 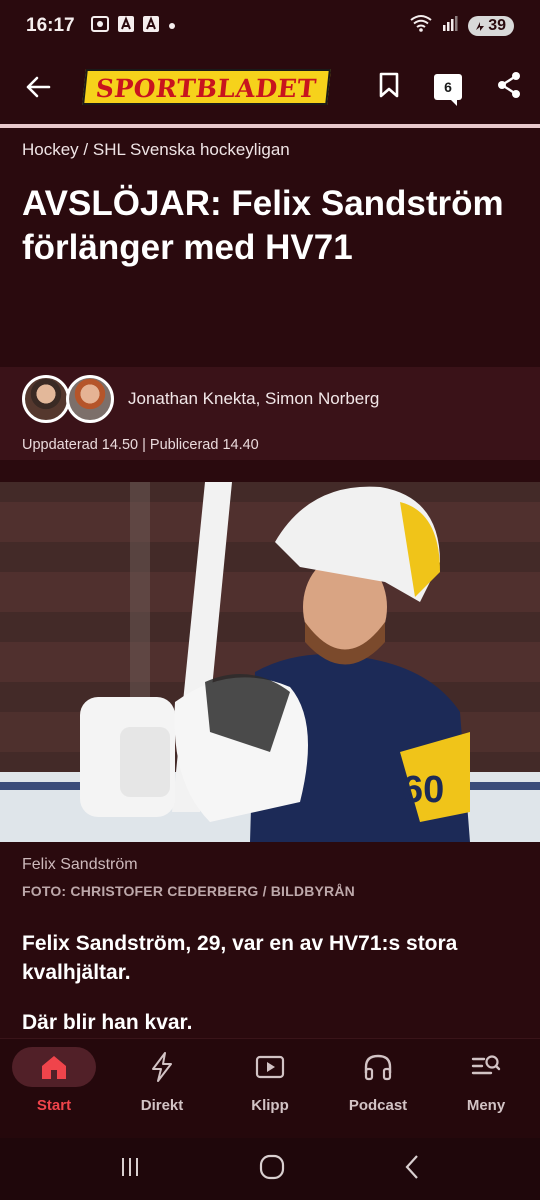 What do you see at coordinates (272, 1166) in the screenshot?
I see `home-circle-icon` at bounding box center [272, 1166].